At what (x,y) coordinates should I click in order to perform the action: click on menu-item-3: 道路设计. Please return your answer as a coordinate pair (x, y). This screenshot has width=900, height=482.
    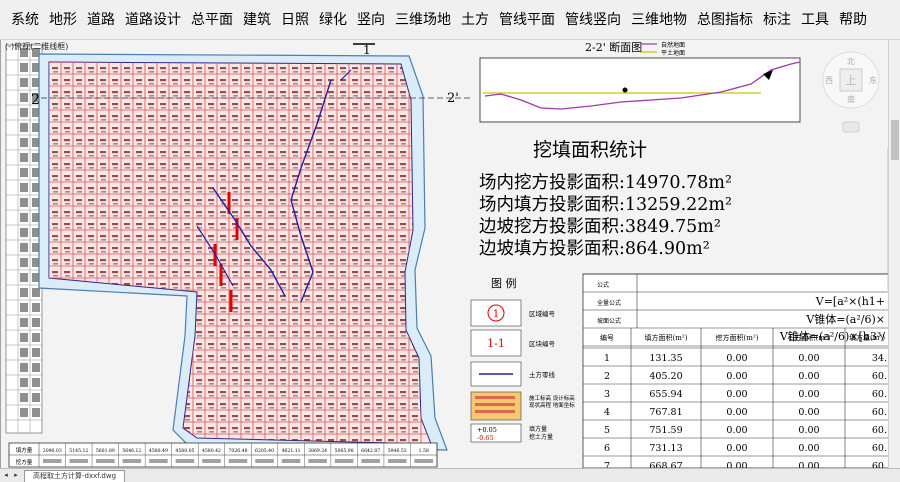
    Looking at the image, I should click on (153, 20).